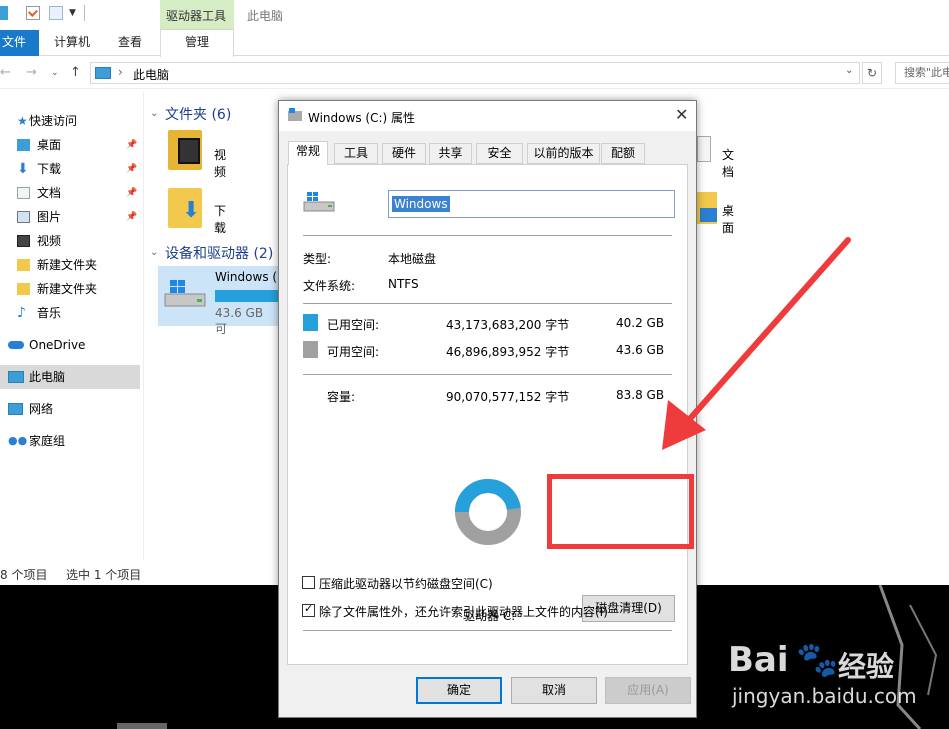  Describe the element at coordinates (143, 326) in the screenshot. I see `pane-divider` at that location.